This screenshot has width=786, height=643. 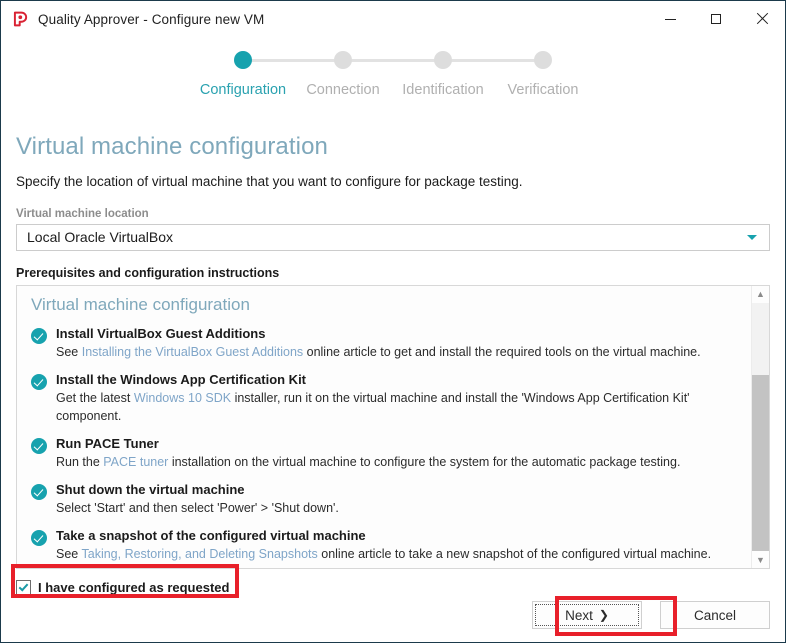 I want to click on step-label: Verification, so click(x=543, y=90).